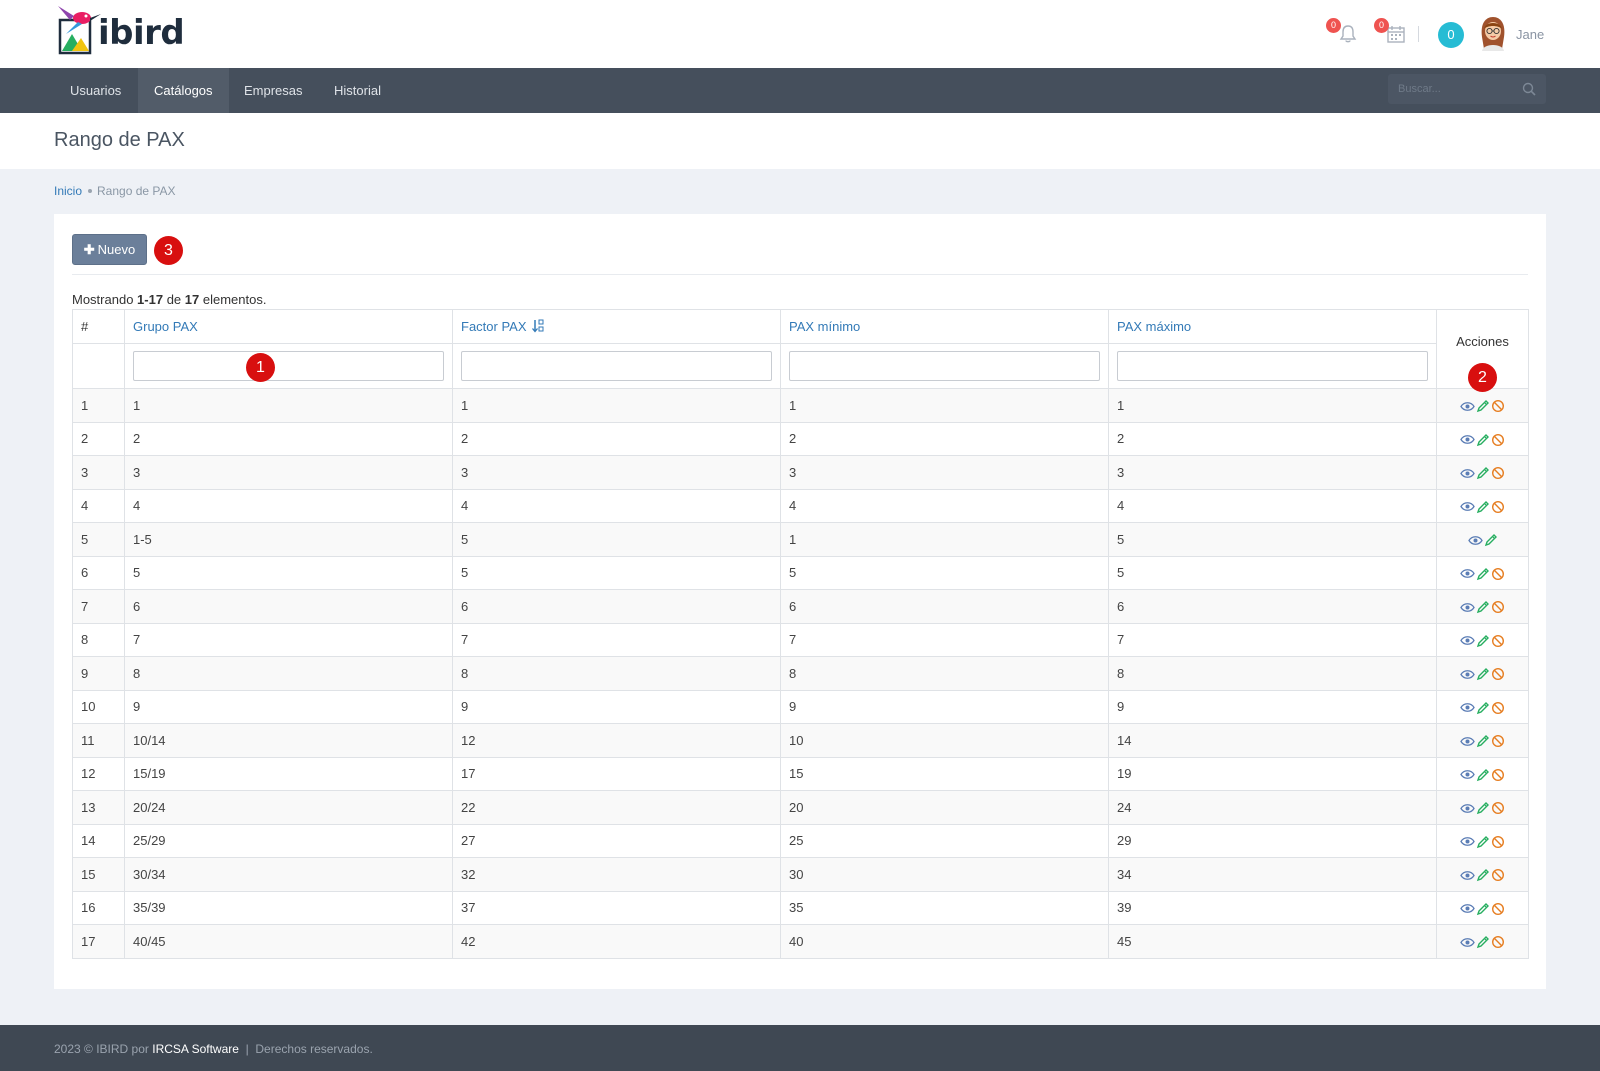  What do you see at coordinates (109, 249) in the screenshot?
I see `new-button: ✚ Nuevo` at bounding box center [109, 249].